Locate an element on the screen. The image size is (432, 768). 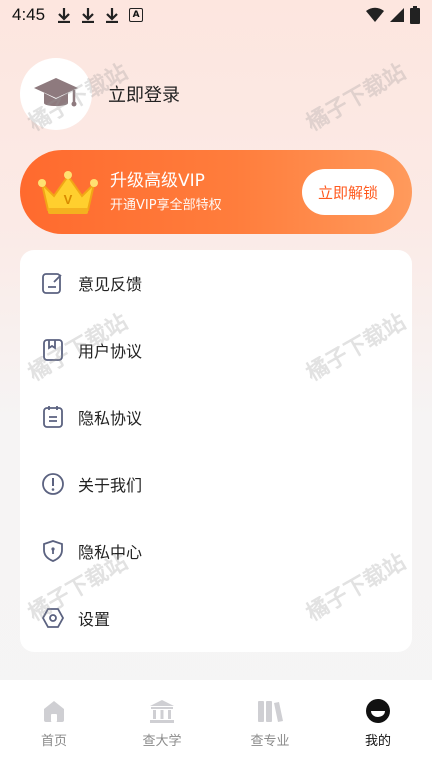
crown-icon: V is located at coordinates (68, 192).